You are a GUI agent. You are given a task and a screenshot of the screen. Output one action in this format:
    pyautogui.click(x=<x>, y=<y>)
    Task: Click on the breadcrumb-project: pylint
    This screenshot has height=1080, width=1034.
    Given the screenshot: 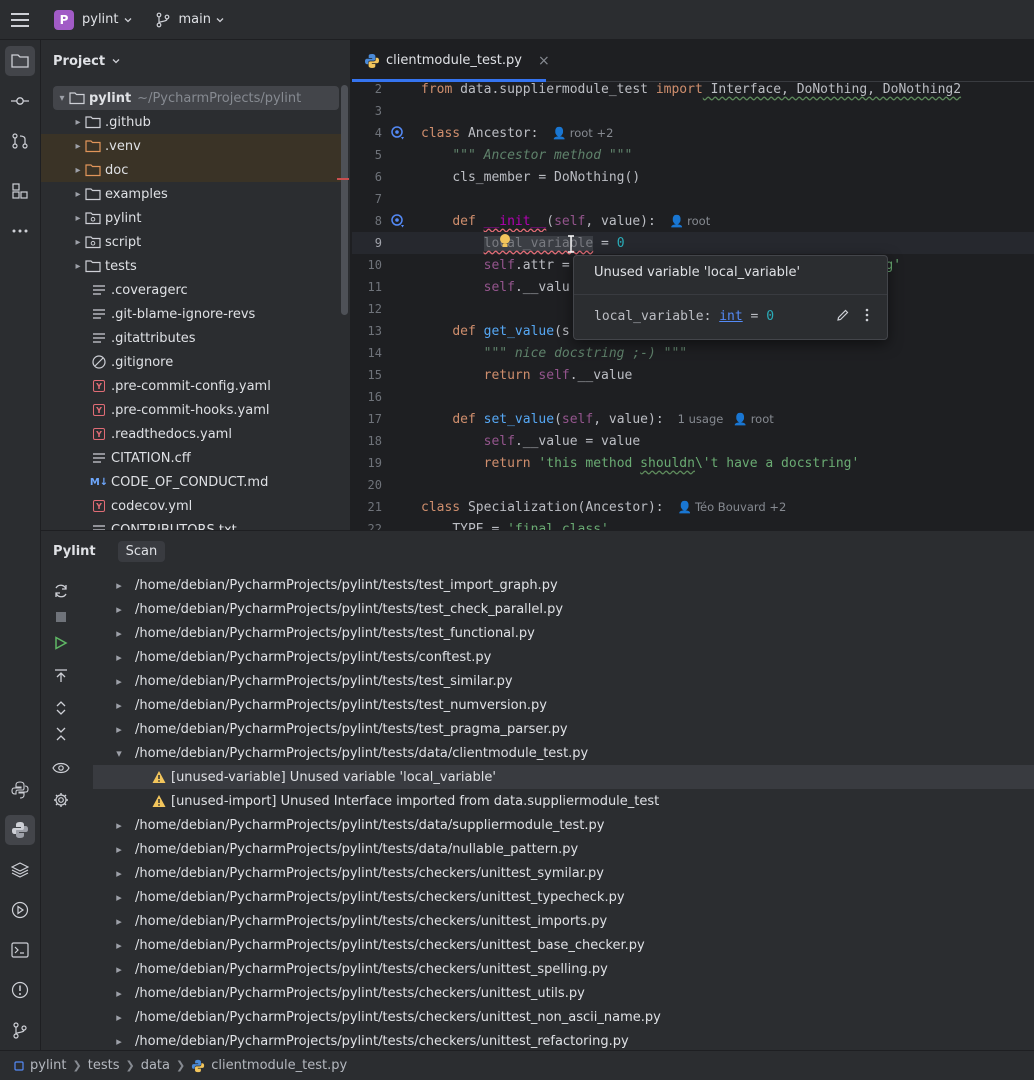 What is the action you would take?
    pyautogui.click(x=48, y=1065)
    